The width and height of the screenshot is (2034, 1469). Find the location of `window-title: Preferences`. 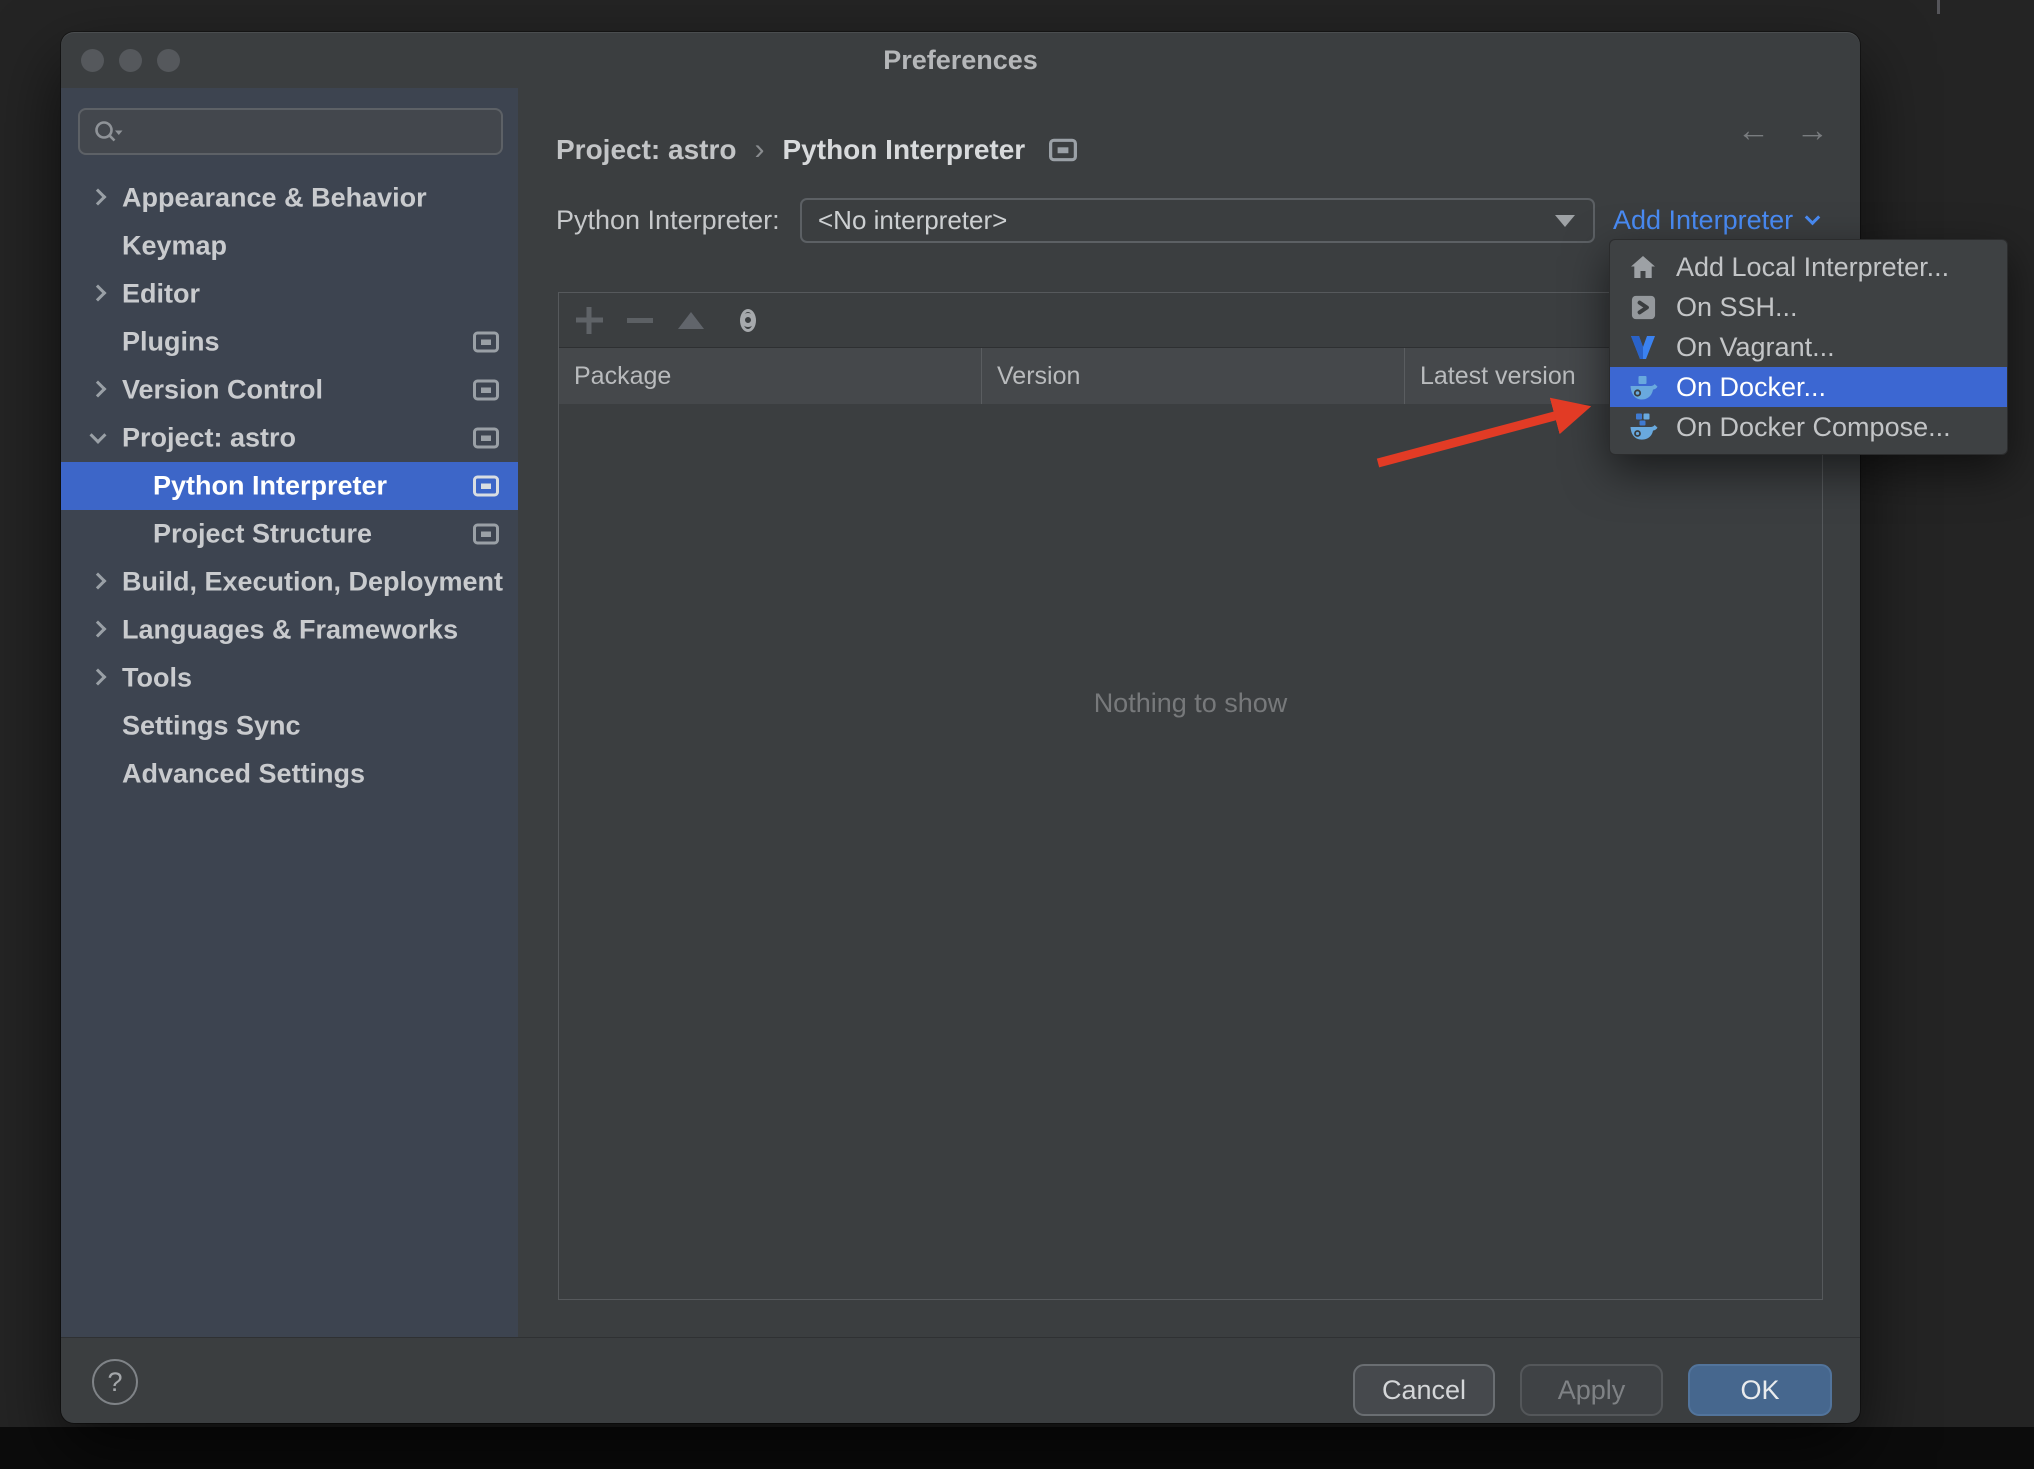

window-title: Preferences is located at coordinates (960, 59).